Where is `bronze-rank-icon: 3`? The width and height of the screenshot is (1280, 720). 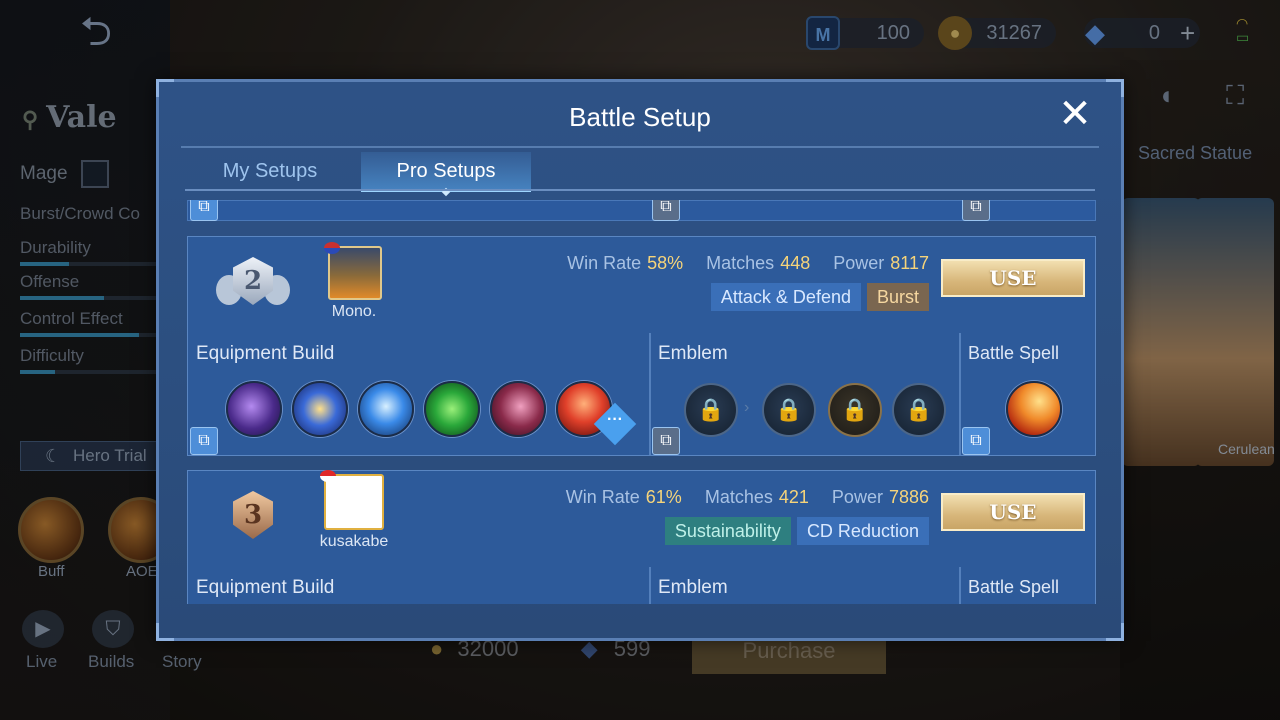 bronze-rank-icon: 3 is located at coordinates (253, 515).